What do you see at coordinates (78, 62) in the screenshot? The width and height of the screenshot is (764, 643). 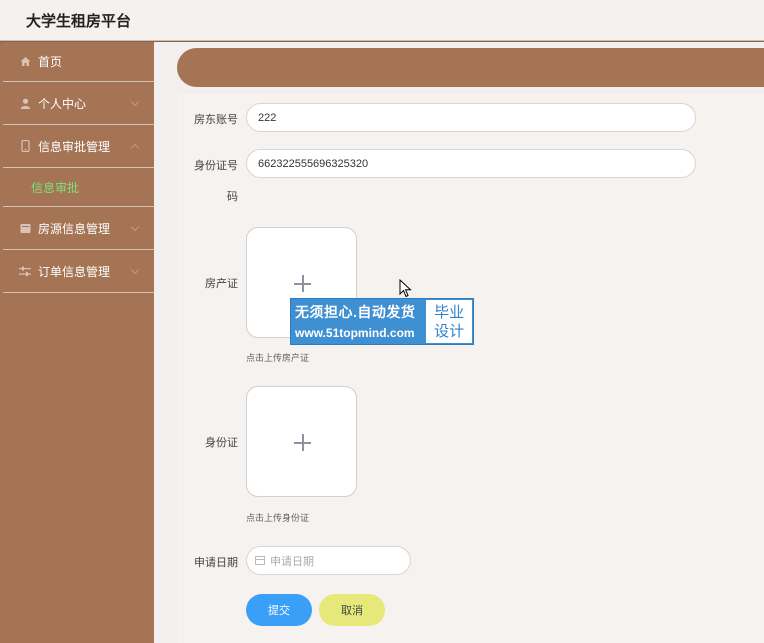 I see `sidebar-item-home: 首页` at bounding box center [78, 62].